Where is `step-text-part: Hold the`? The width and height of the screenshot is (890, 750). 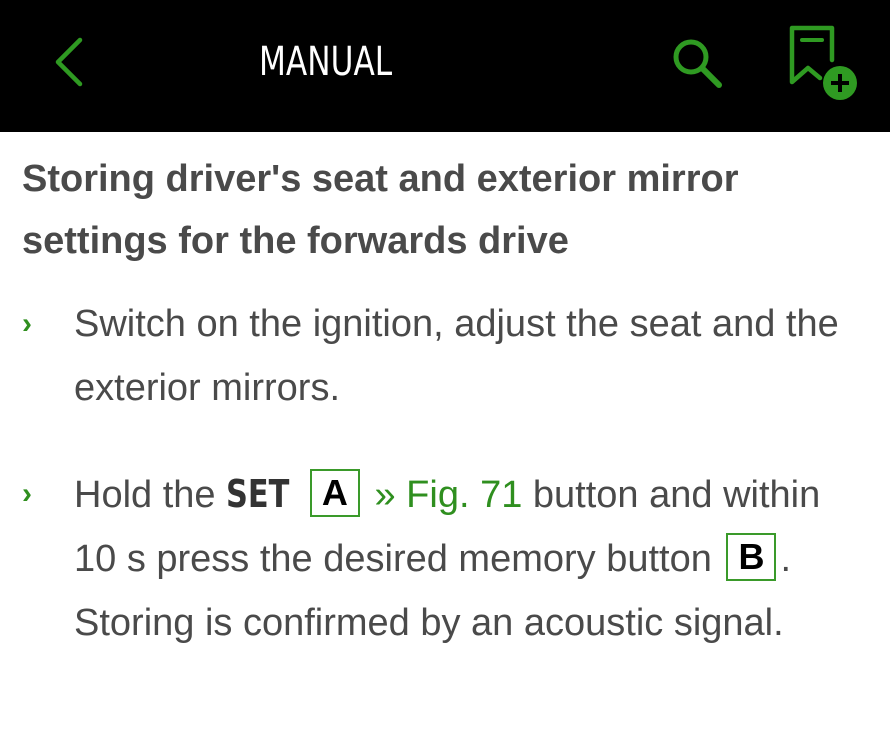 step-text-part: Hold the is located at coordinates (150, 495).